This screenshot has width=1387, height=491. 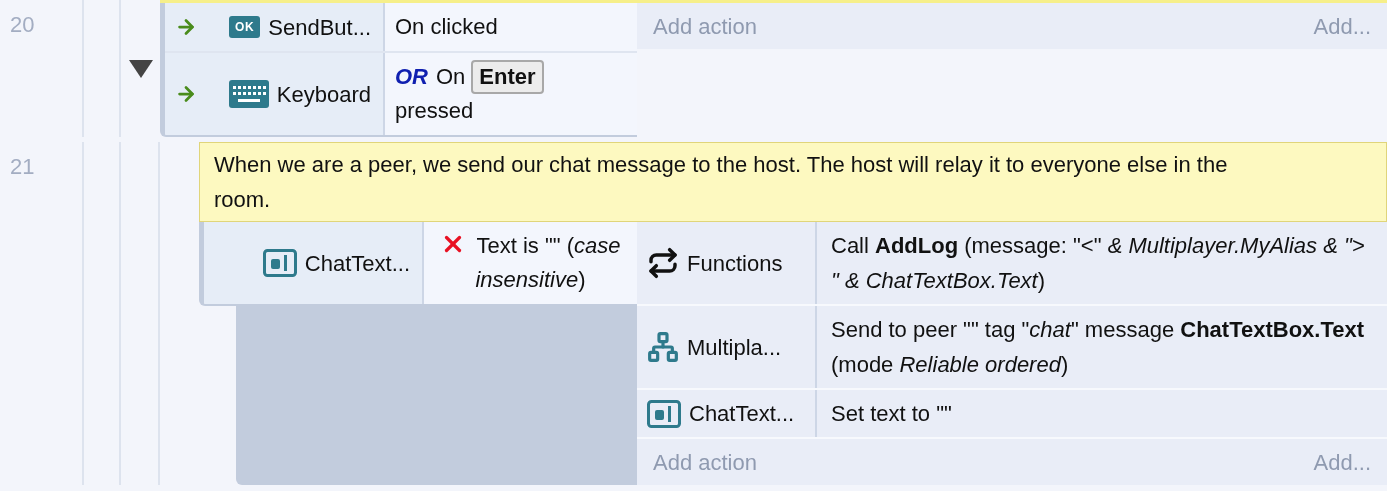 What do you see at coordinates (446, 26) in the screenshot?
I see `condition-text: On clicked` at bounding box center [446, 26].